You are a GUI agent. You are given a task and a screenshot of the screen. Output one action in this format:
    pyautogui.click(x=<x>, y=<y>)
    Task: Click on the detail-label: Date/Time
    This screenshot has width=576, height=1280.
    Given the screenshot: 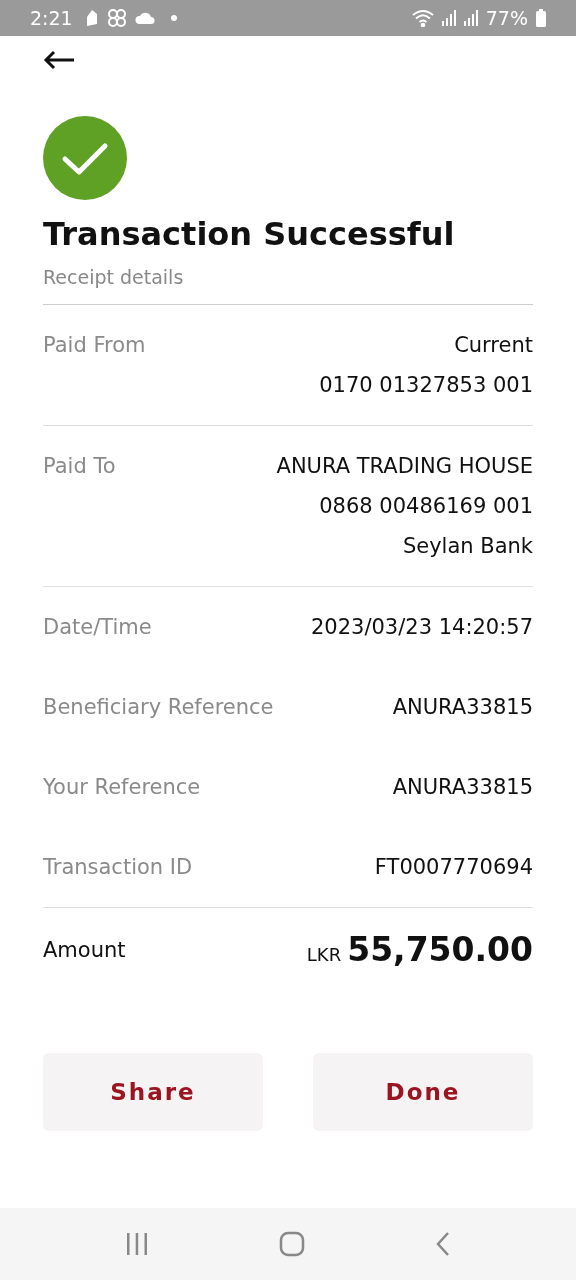 What is the action you would take?
    pyautogui.click(x=97, y=627)
    